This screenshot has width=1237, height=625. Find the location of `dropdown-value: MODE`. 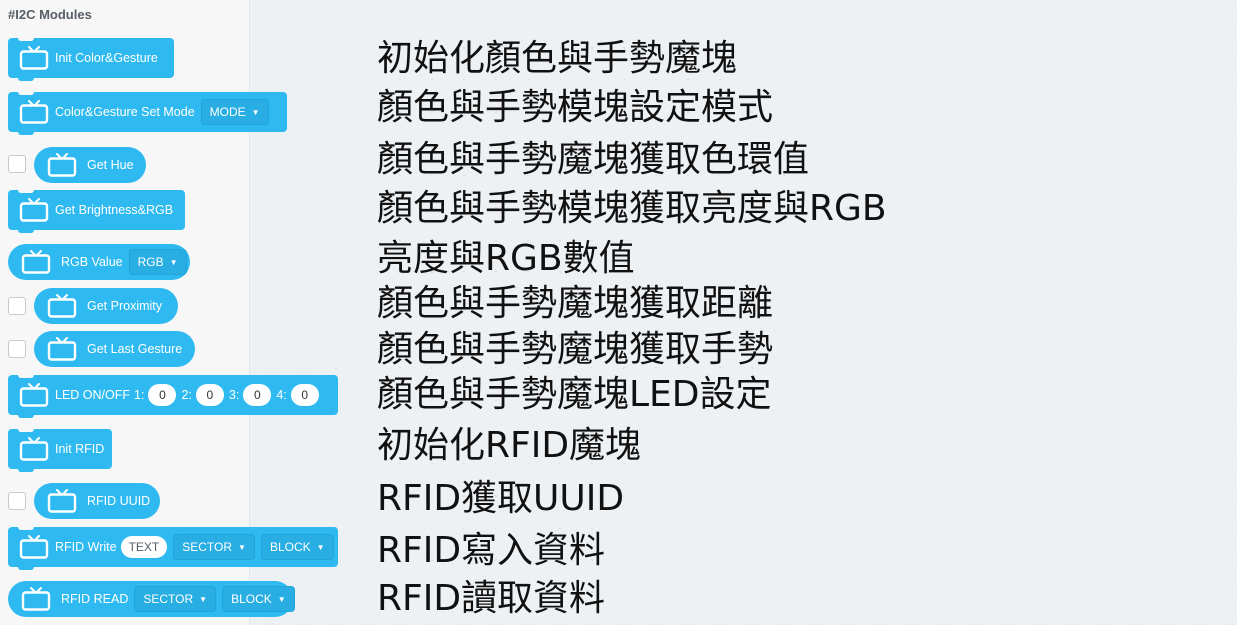

dropdown-value: MODE is located at coordinates (227, 112).